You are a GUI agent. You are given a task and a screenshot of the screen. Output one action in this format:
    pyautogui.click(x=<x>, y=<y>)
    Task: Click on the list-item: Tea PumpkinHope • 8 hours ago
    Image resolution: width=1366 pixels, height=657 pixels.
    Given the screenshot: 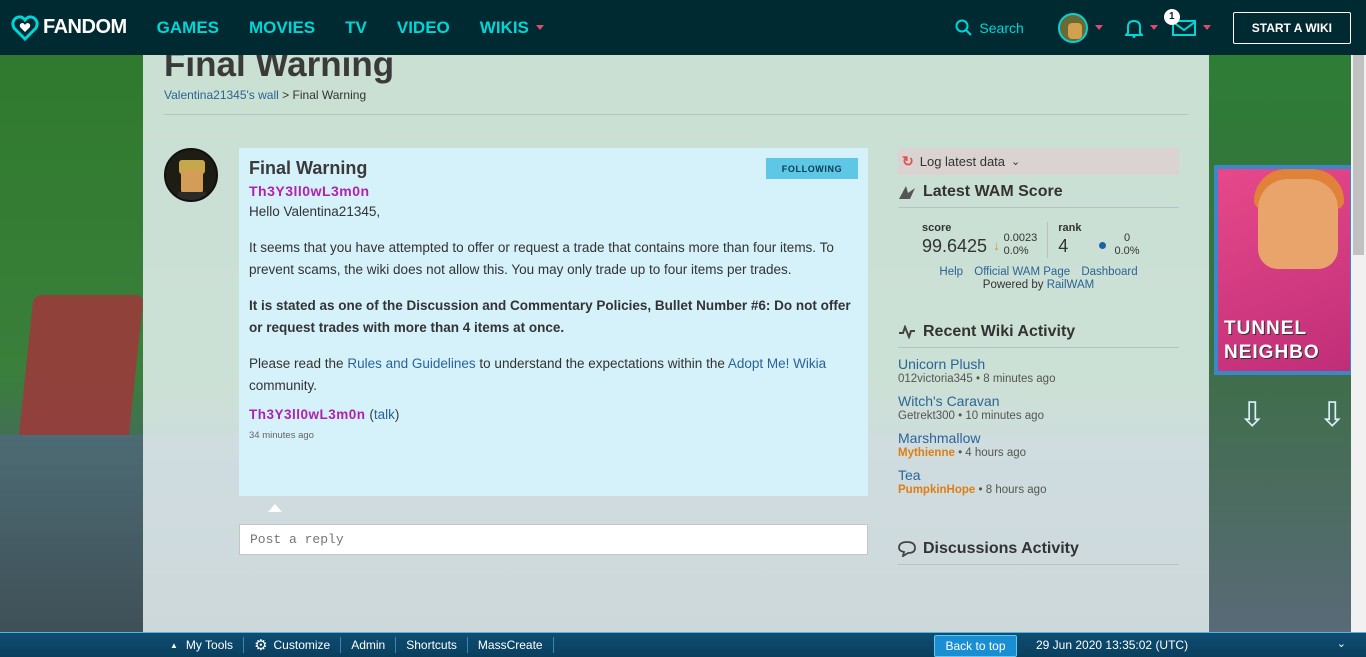 What is the action you would take?
    pyautogui.click(x=1038, y=481)
    